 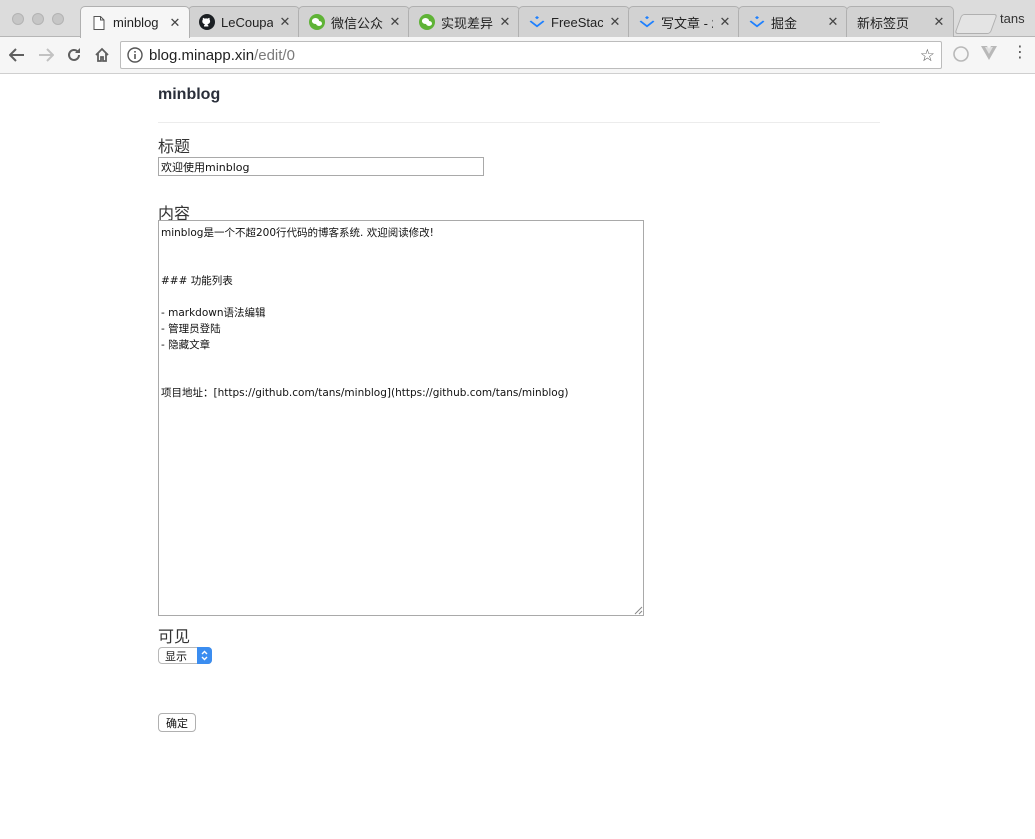 What do you see at coordinates (638, 610) in the screenshot?
I see `resize-handle-icon` at bounding box center [638, 610].